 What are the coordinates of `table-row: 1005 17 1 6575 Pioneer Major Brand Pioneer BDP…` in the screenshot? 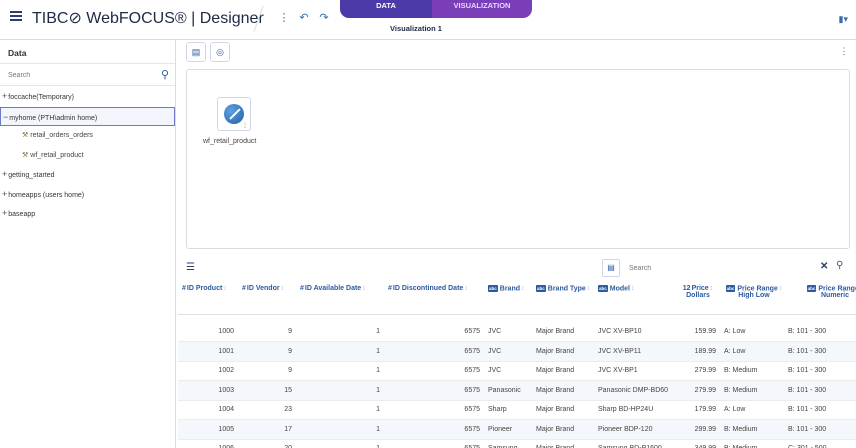 It's located at (517, 429).